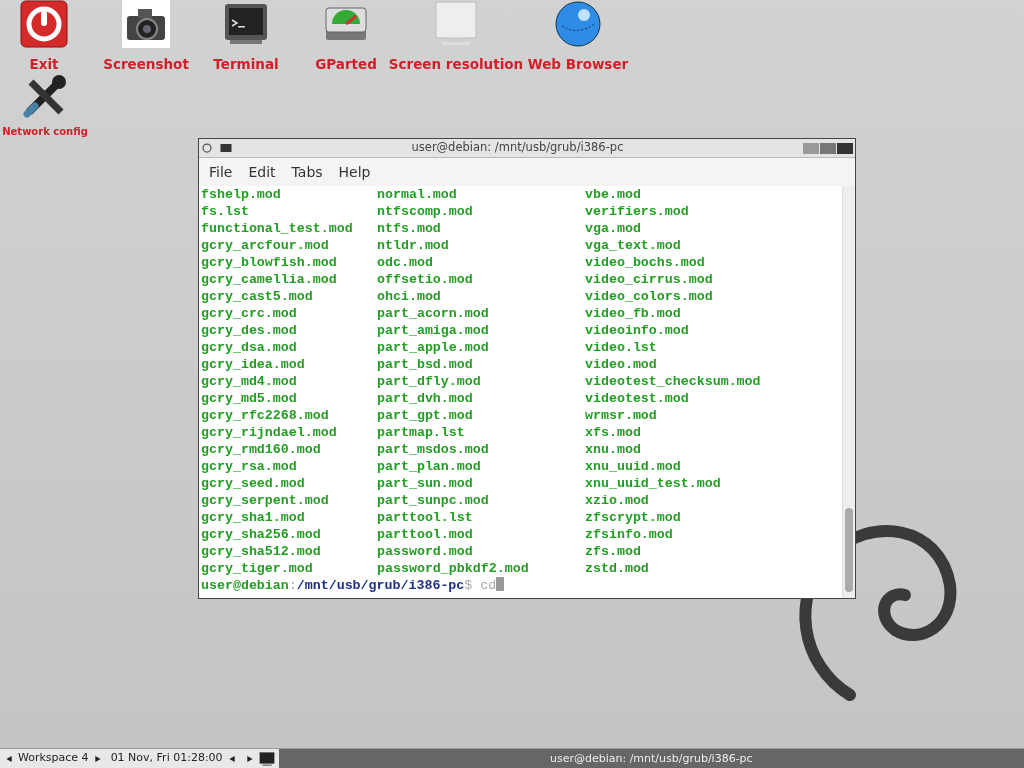 Image resolution: width=1024 pixels, height=768 pixels. Describe the element at coordinates (433, 313) in the screenshot. I see `file-name: part_acorn.mod` at that location.